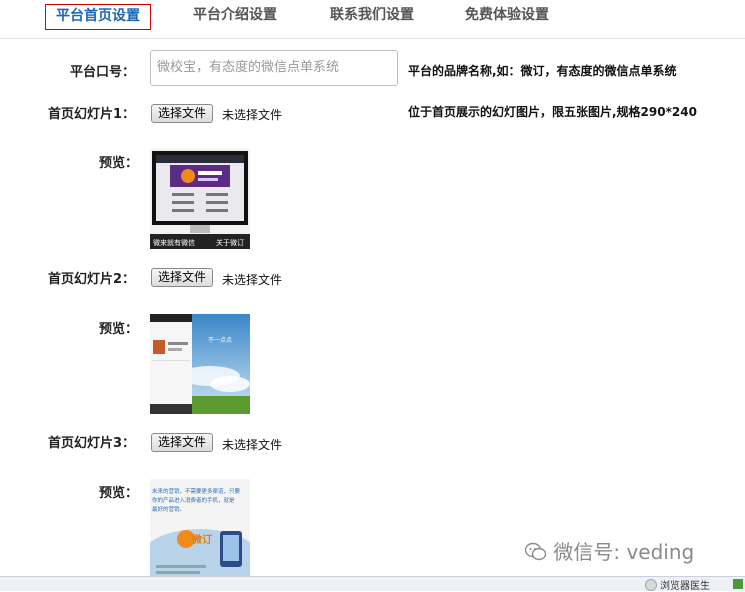 Image resolution: width=745 pixels, height=592 pixels. I want to click on tab-contact-settings: 联系我们设置, so click(372, 17).